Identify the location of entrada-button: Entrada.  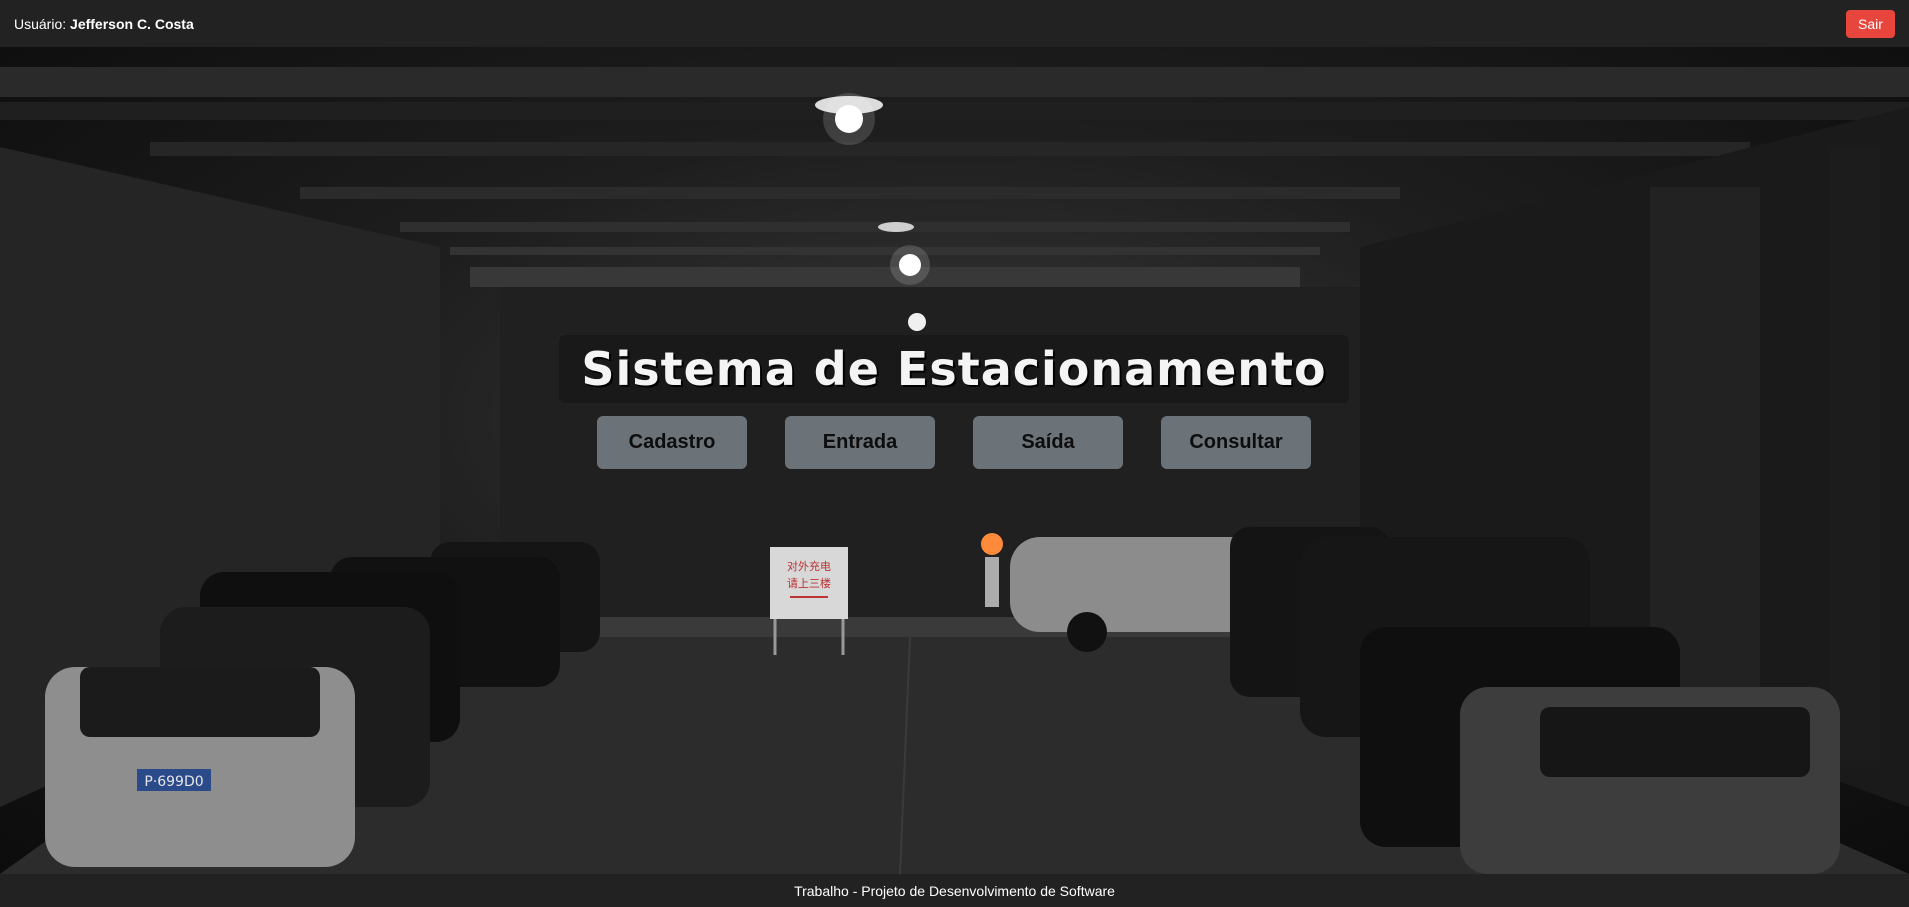
(860, 442).